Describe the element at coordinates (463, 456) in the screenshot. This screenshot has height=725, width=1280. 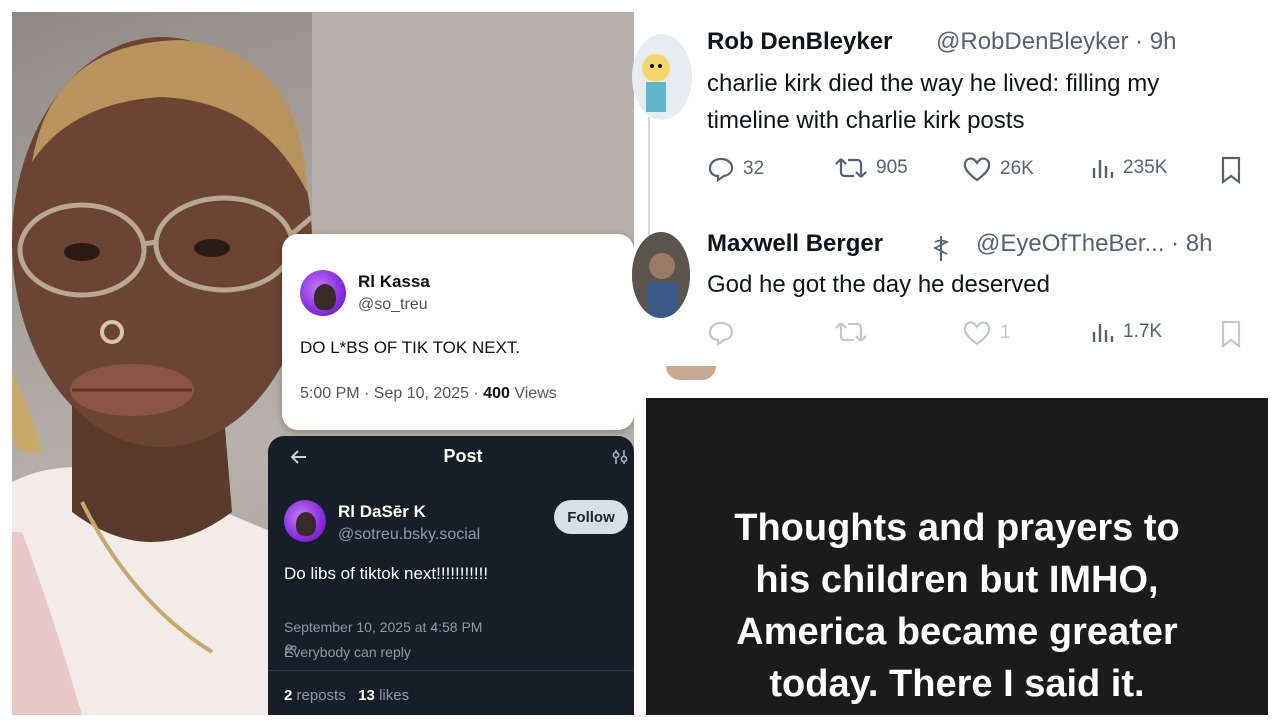
I see `page-title: Post` at that location.